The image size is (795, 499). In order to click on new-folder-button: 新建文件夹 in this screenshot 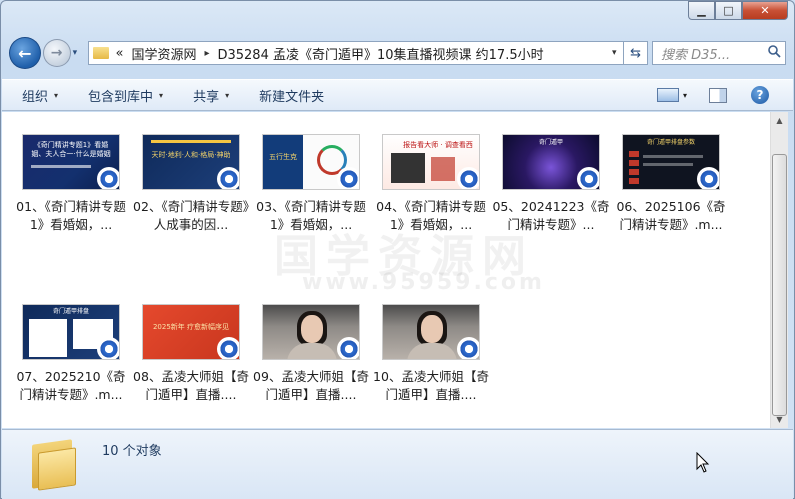, I will do `click(291, 95)`.